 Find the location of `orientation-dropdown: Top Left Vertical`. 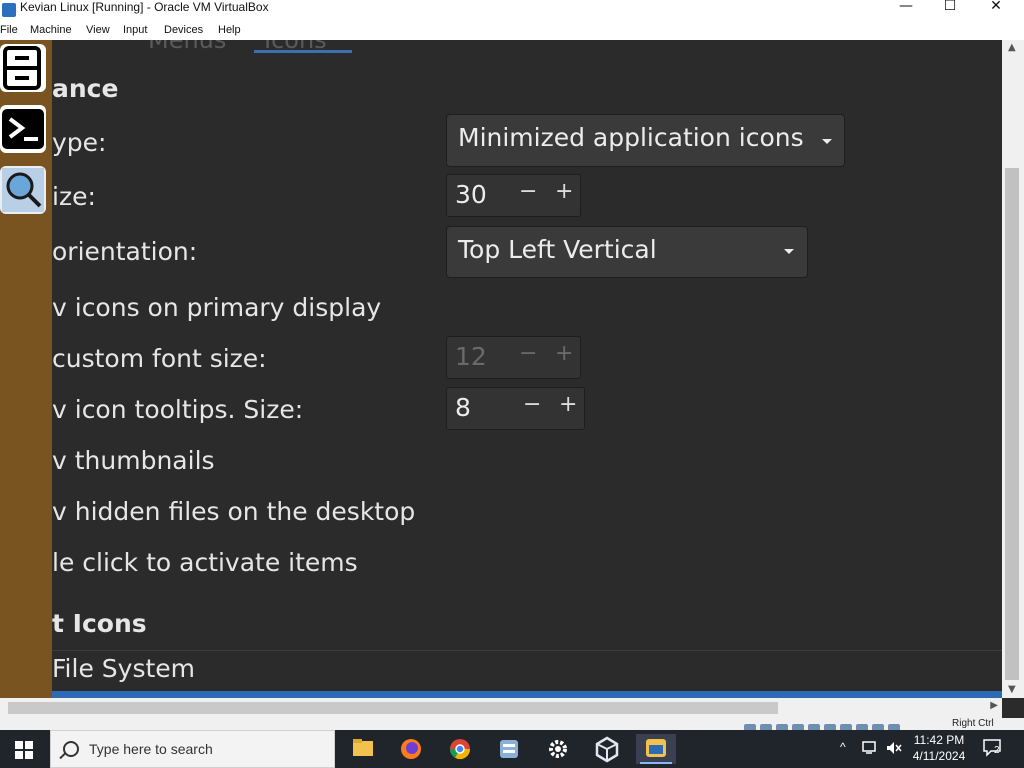

orientation-dropdown: Top Left Vertical is located at coordinates (627, 252).